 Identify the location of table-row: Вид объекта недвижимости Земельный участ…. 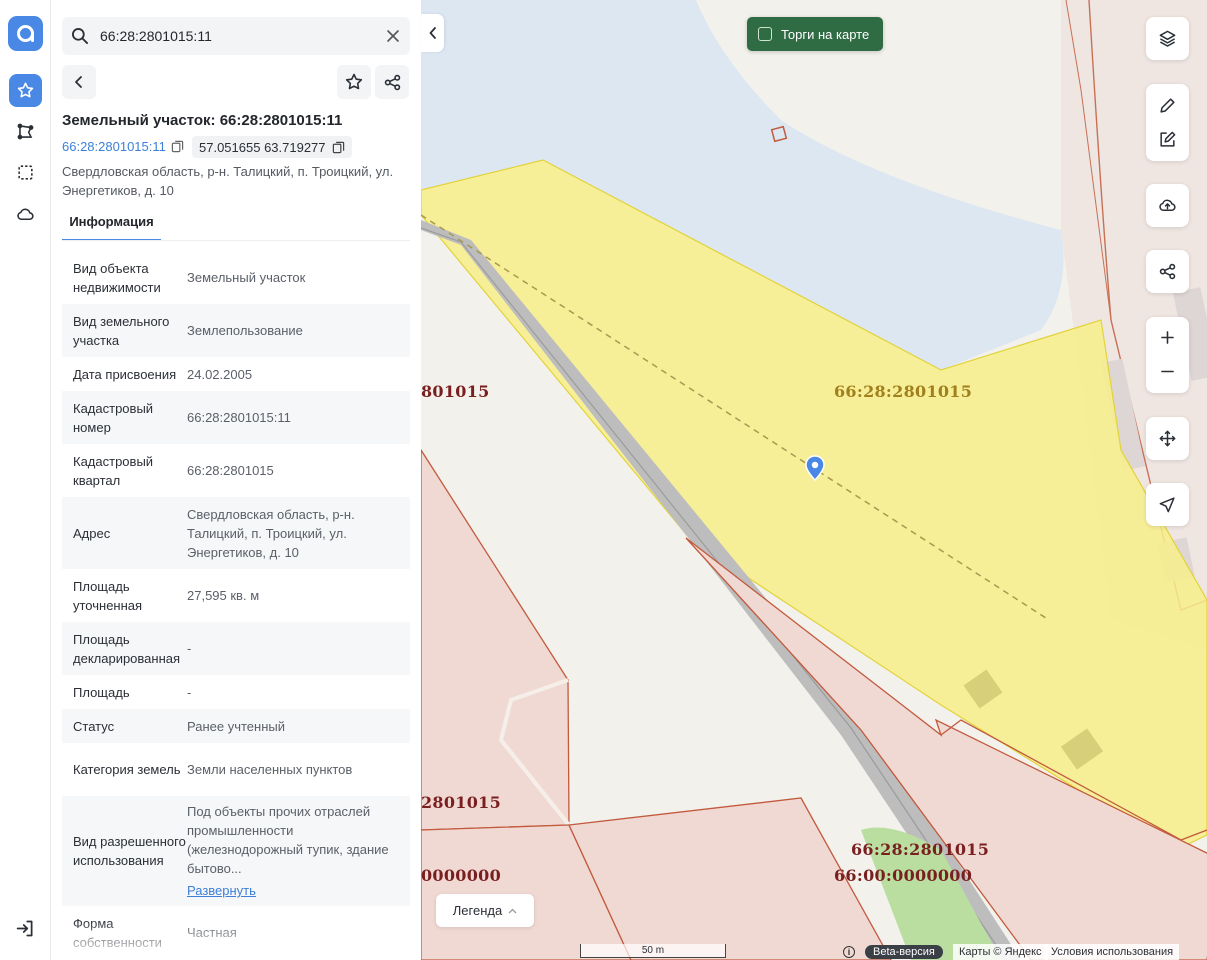
(236, 277).